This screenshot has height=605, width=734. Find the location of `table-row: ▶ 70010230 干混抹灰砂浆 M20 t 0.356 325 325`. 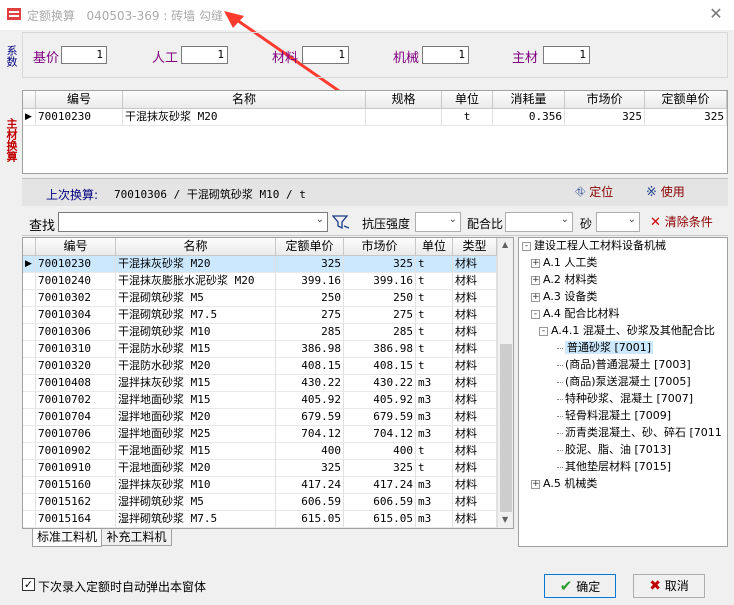

table-row: ▶ 70010230 干混抹灰砂浆 M20 t 0.356 325 325 is located at coordinates (375, 117).